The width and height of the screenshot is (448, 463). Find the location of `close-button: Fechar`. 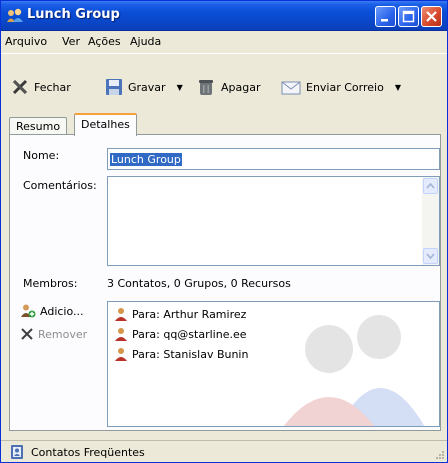

close-button: Fechar is located at coordinates (41, 87).